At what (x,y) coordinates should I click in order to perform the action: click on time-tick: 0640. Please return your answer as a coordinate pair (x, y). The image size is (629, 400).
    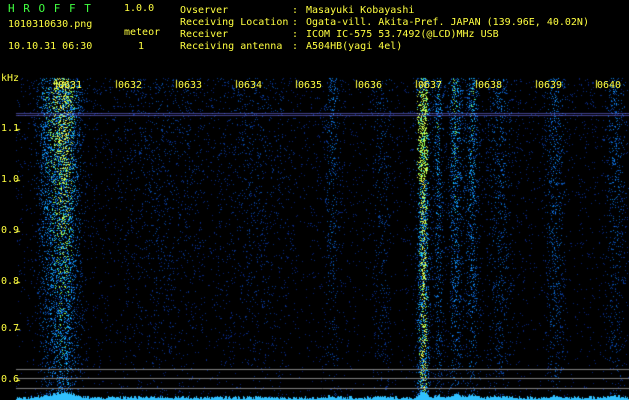
    Looking at the image, I should click on (609, 85).